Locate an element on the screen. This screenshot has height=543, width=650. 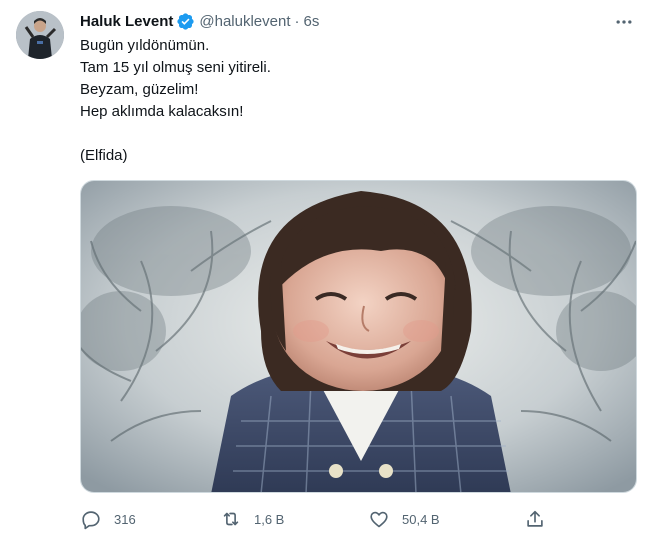
tweet-text-line: Beyzam, güzelim! is located at coordinates (139, 89).